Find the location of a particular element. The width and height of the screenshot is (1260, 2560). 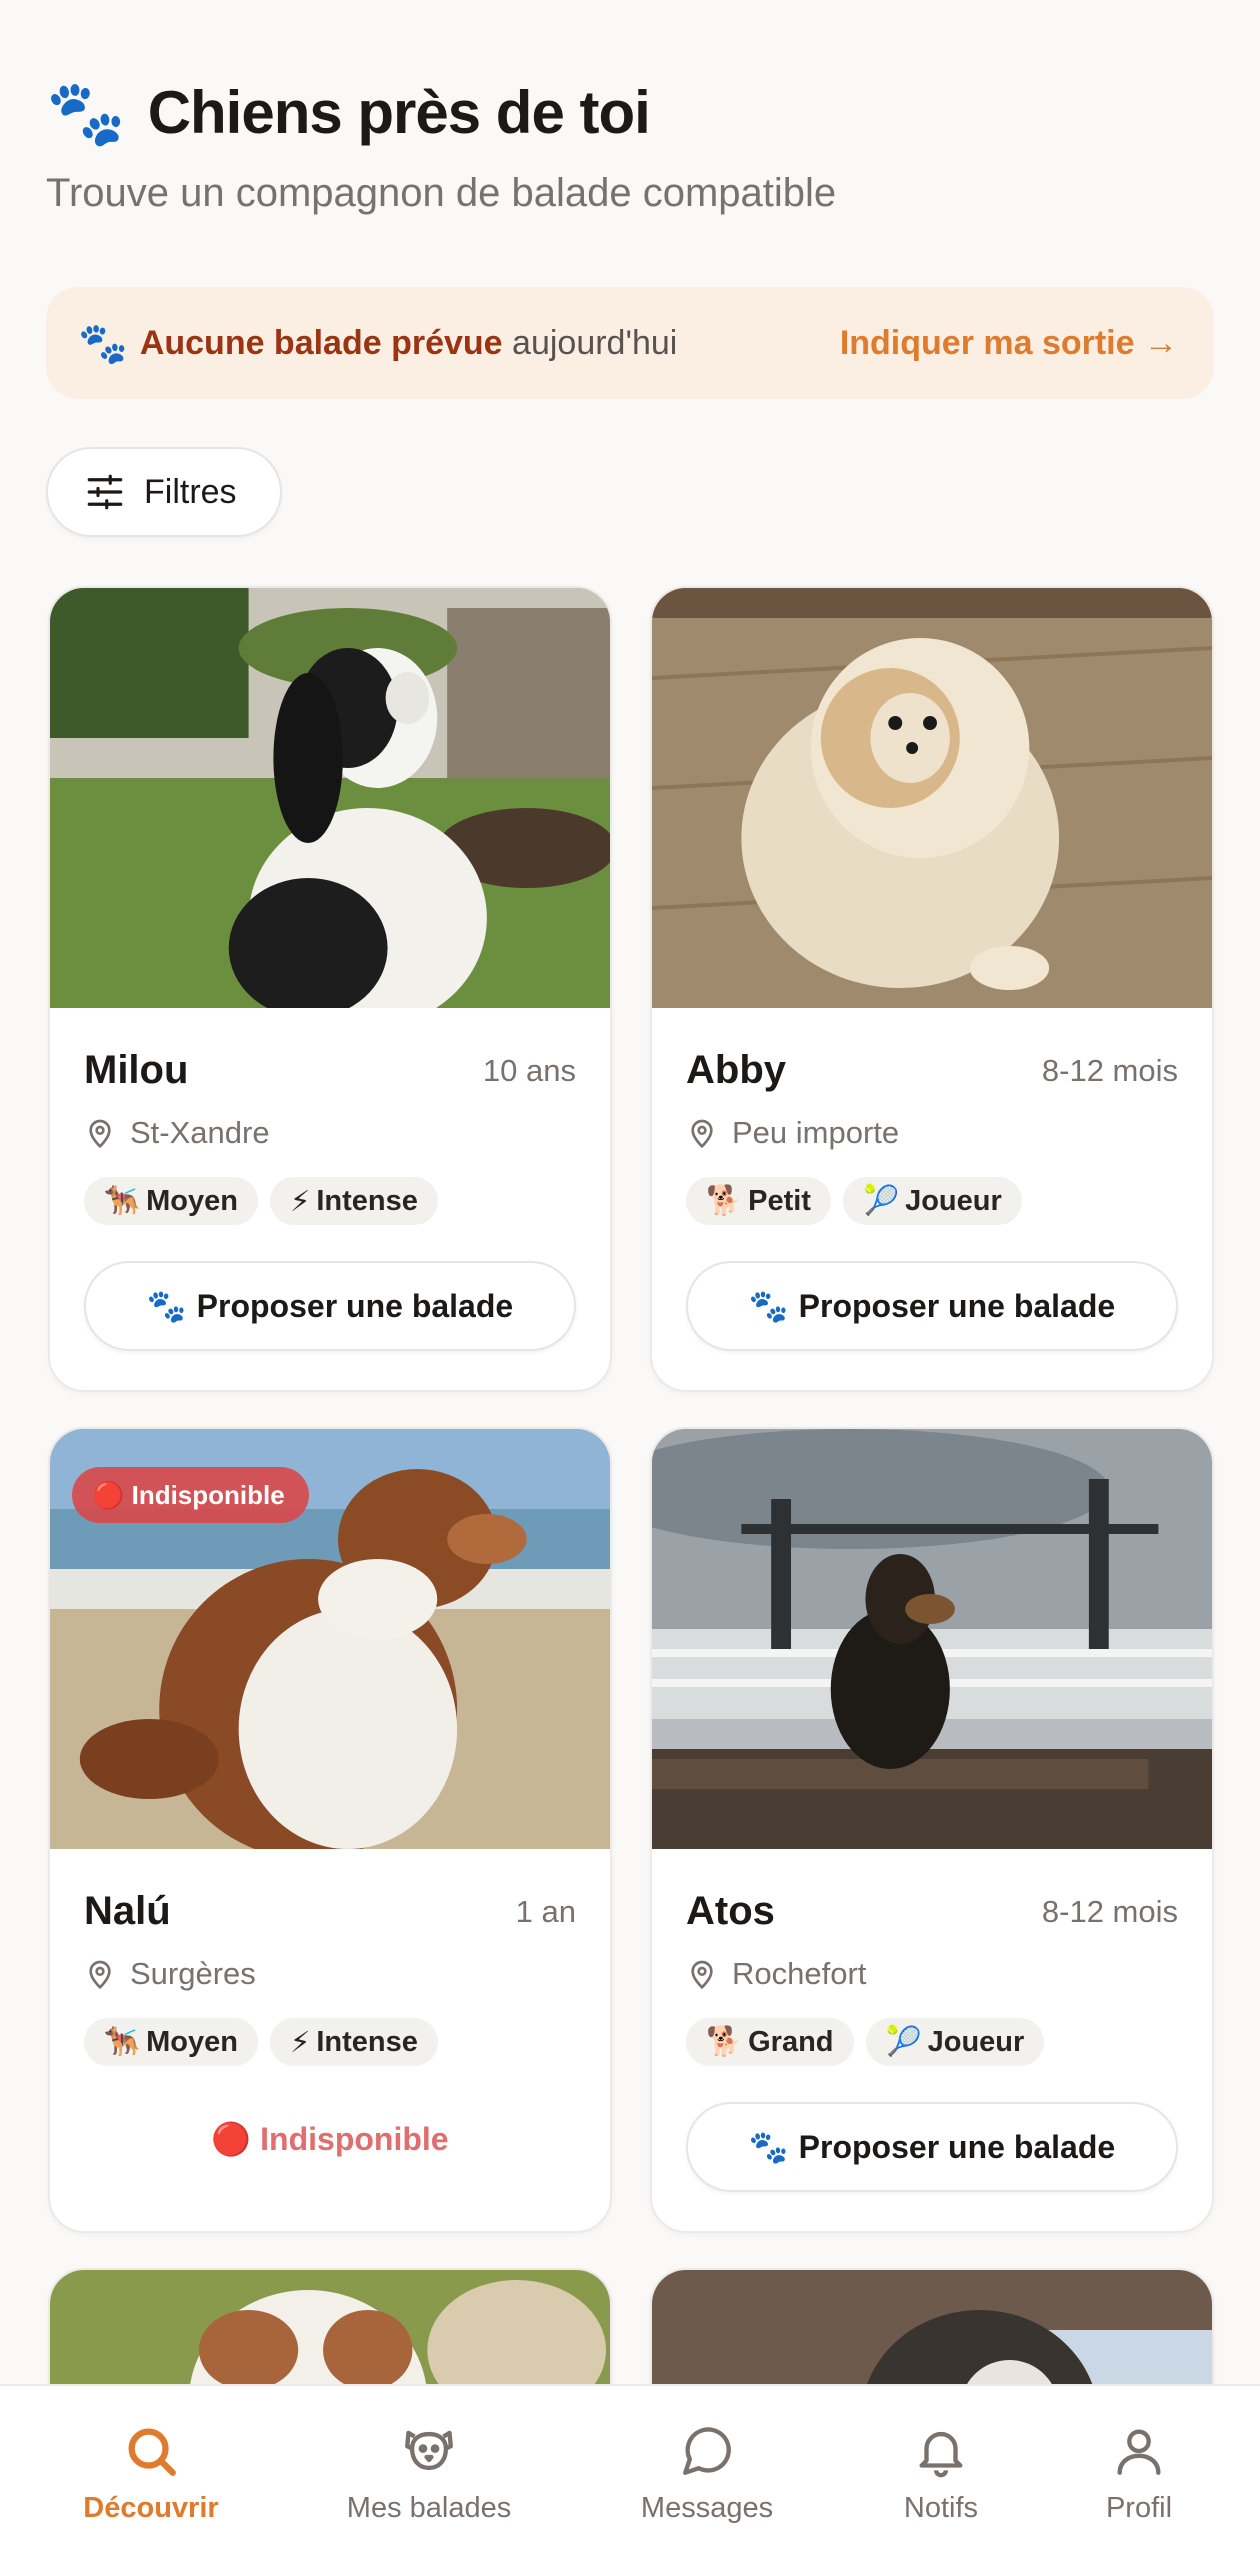

nav-tab-profile: Profil is located at coordinates (1139, 2473).